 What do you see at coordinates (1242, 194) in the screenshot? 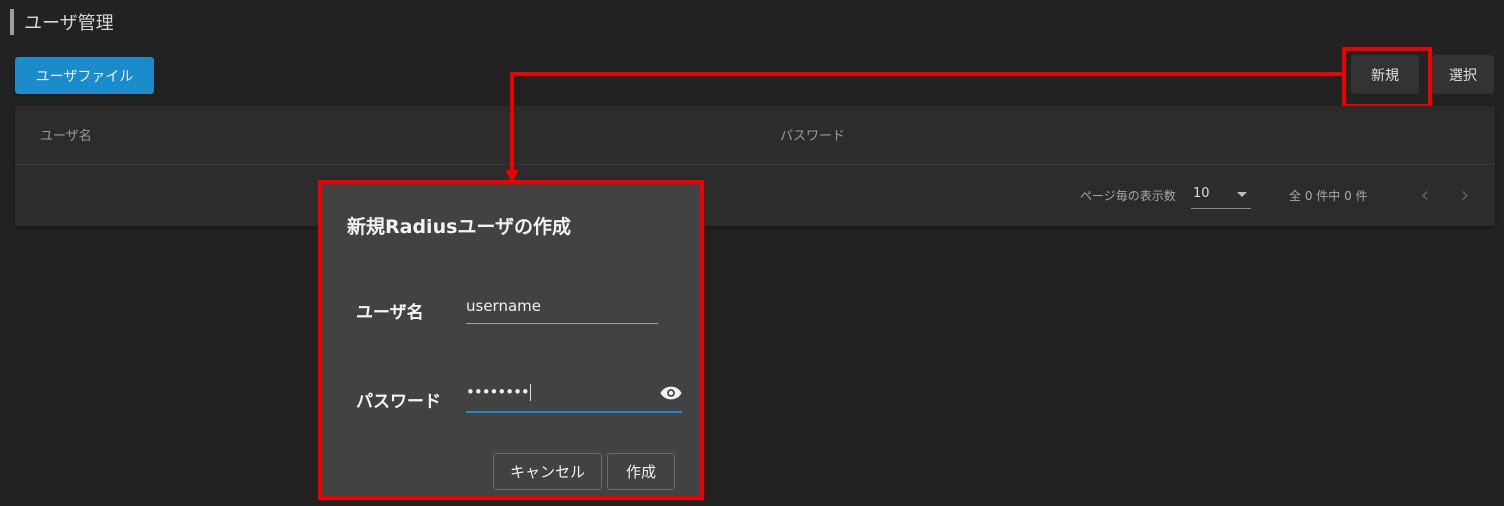
I see `caret-down-icon` at bounding box center [1242, 194].